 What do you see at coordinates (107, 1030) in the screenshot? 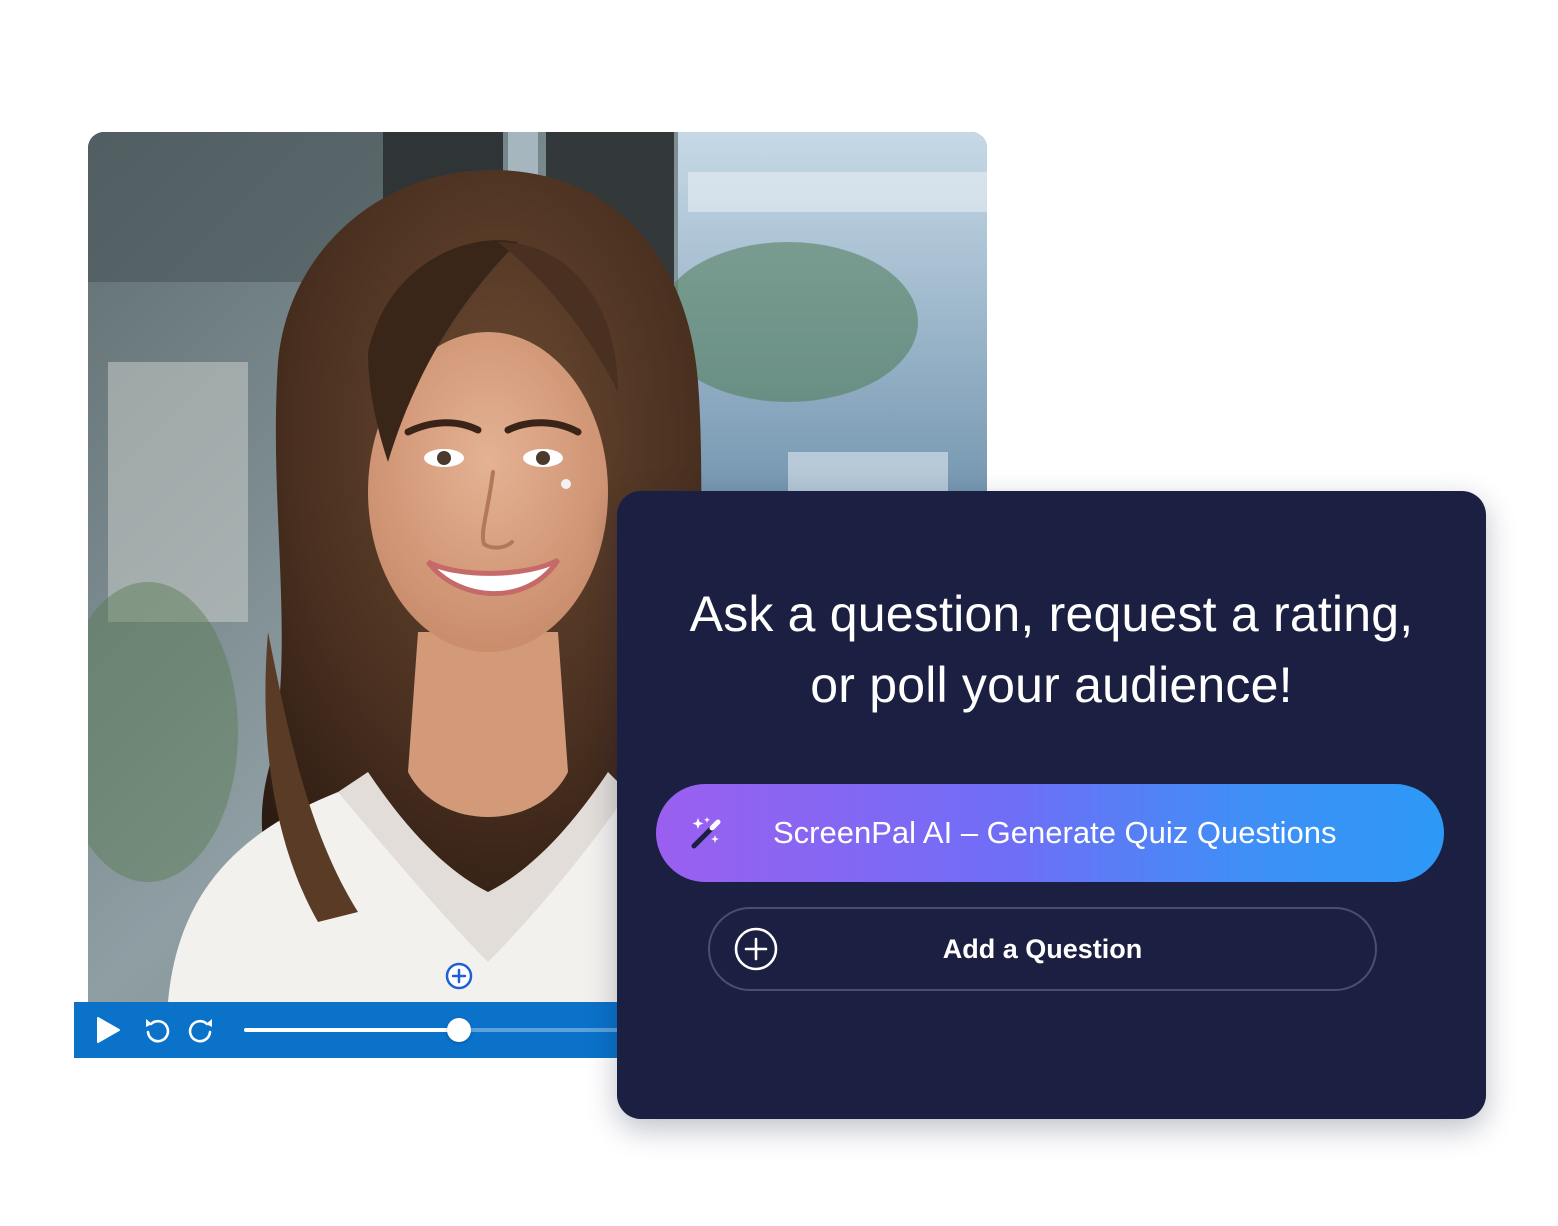
I see `play-icon` at bounding box center [107, 1030].